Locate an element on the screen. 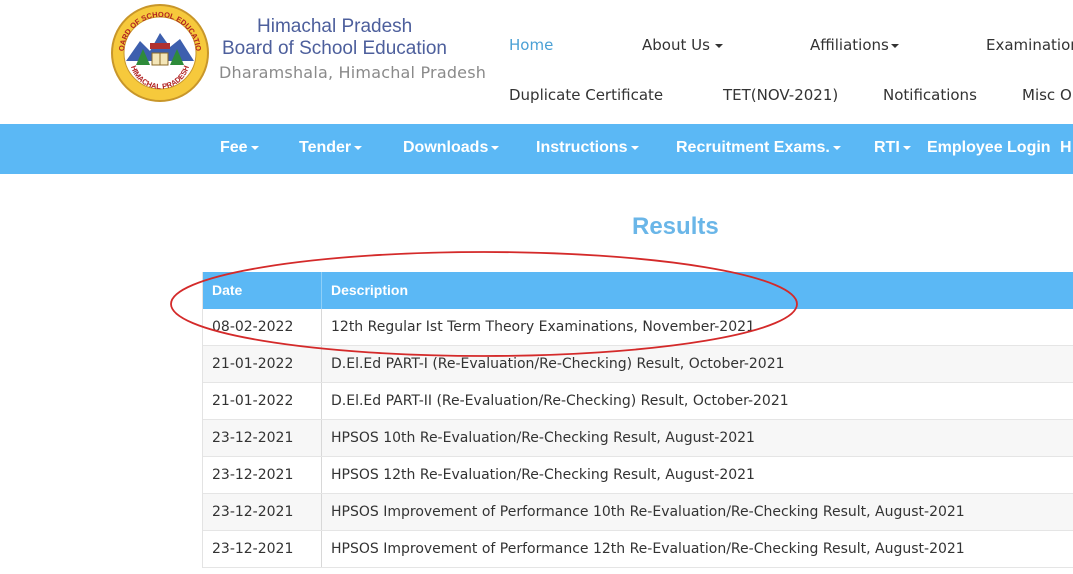 The height and width of the screenshot is (574, 1073). menu-tender: Tender is located at coordinates (331, 148).